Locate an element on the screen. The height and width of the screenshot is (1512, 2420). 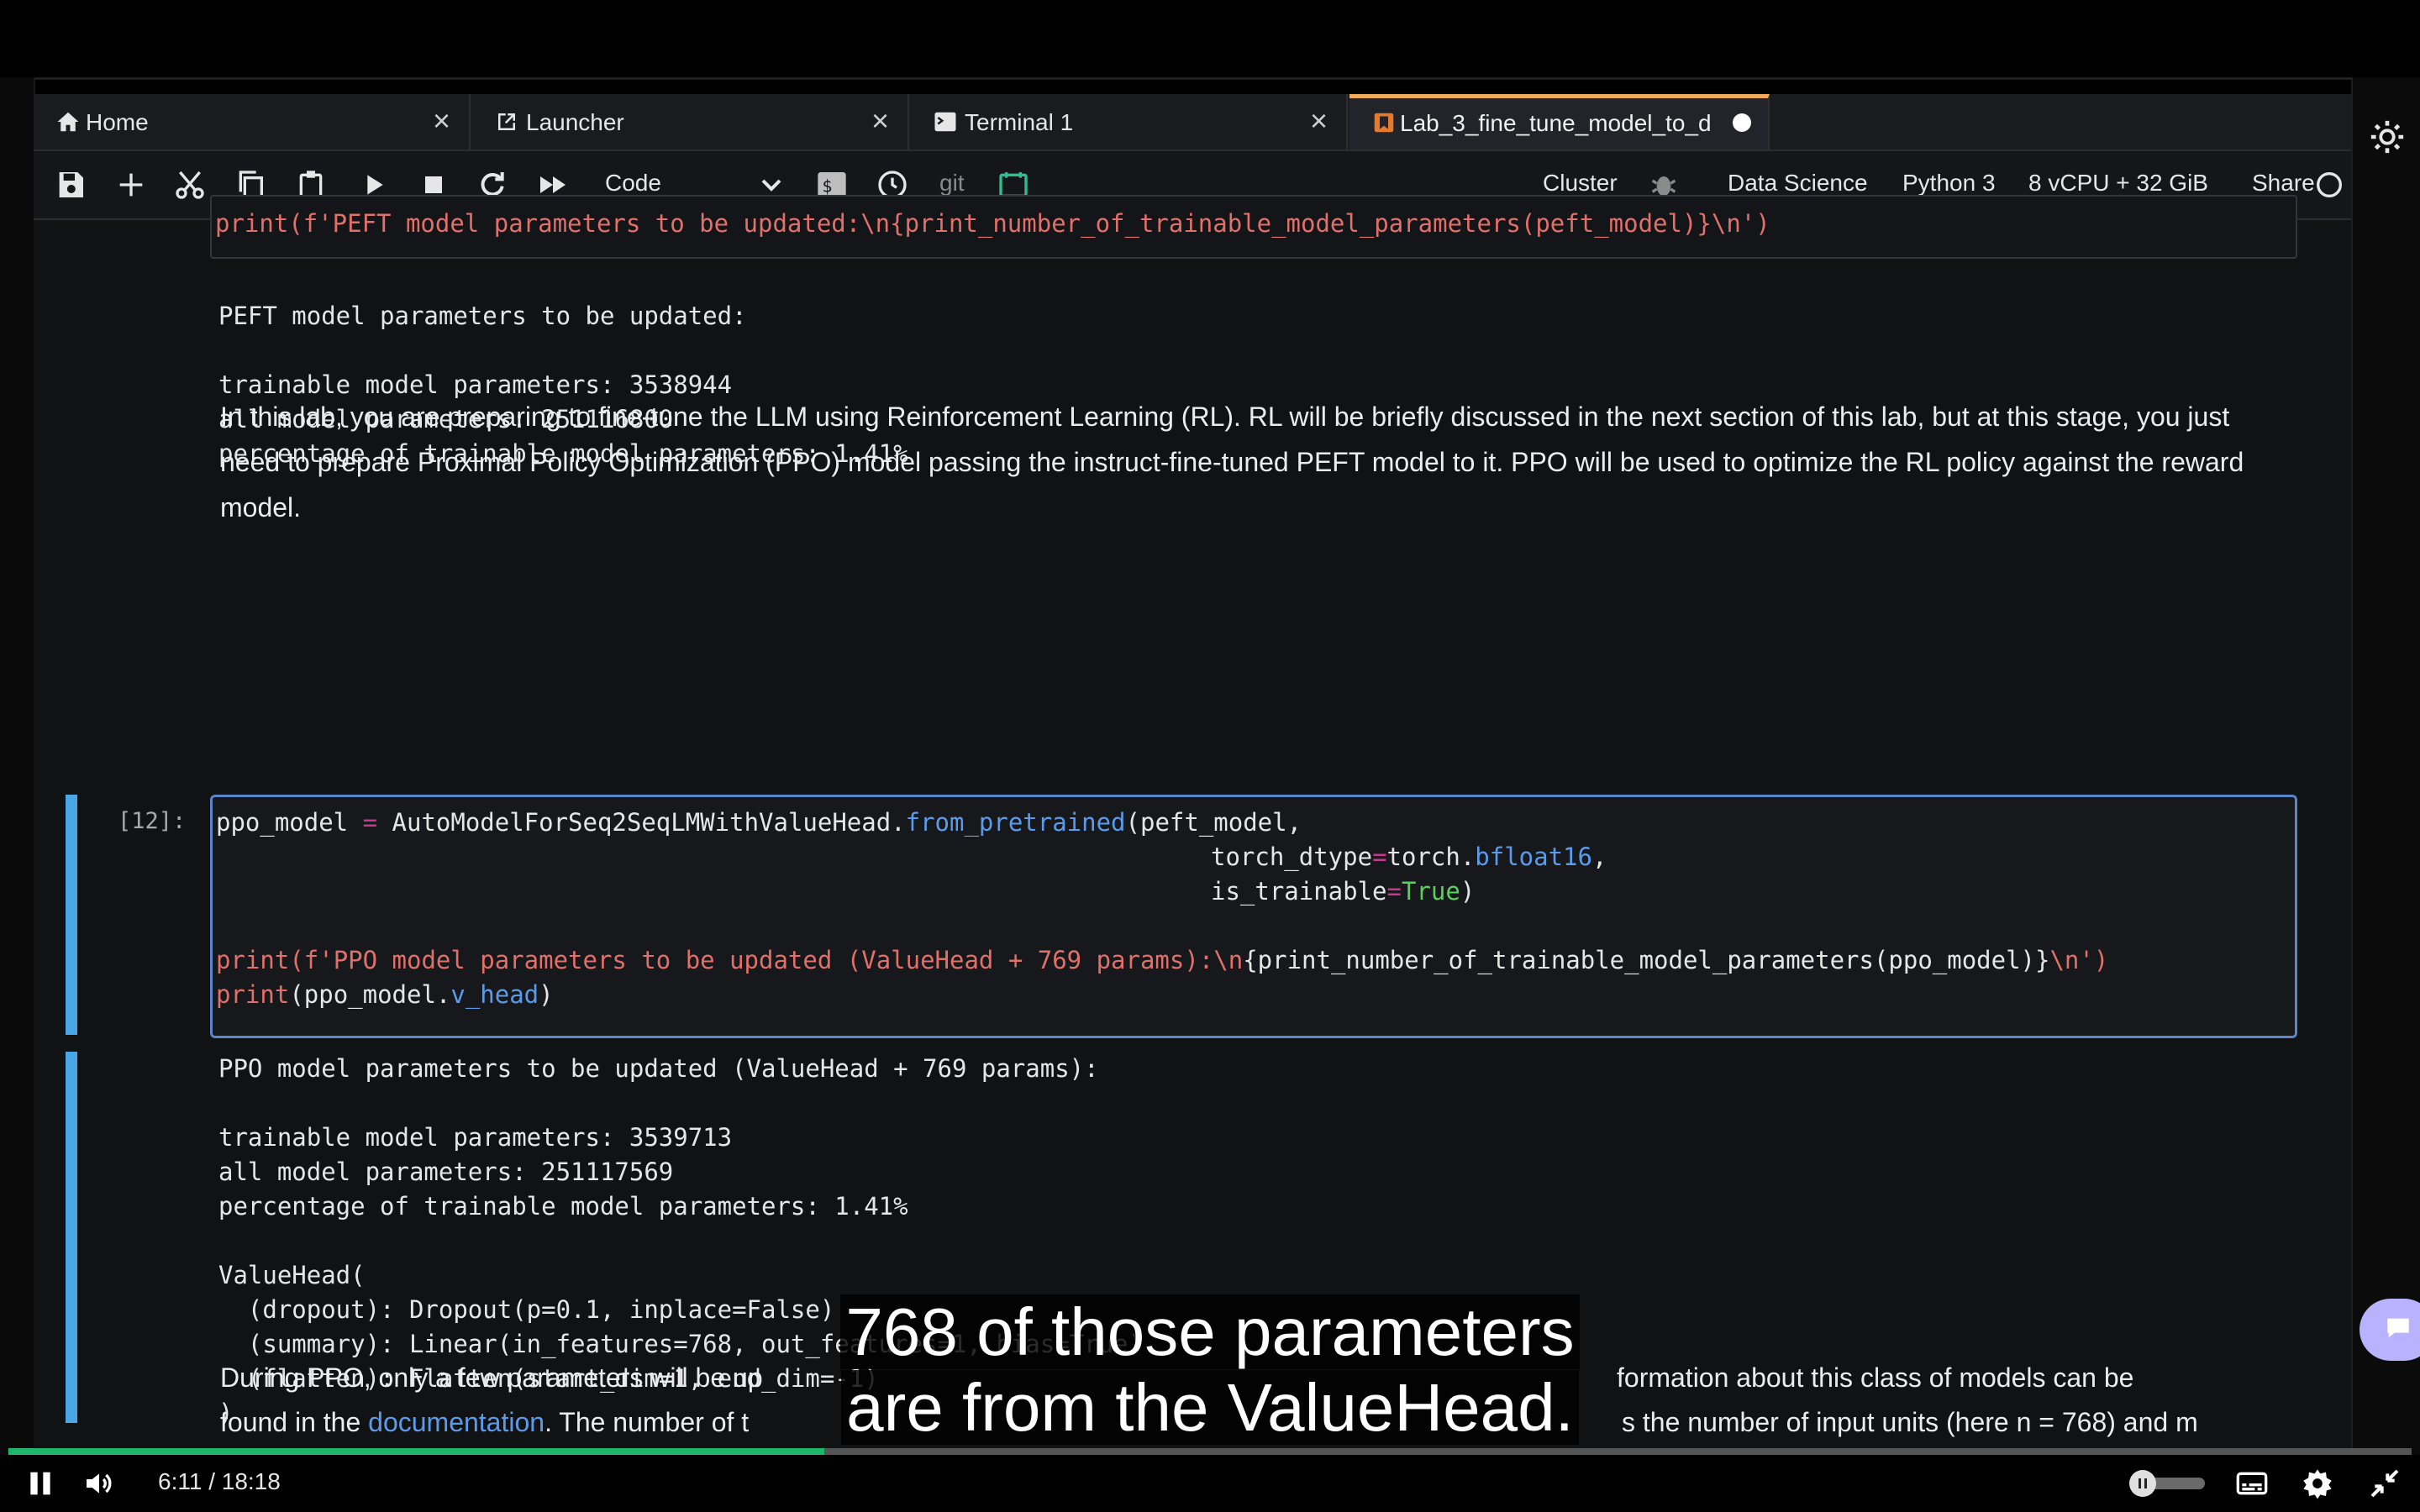
tab-label: Home is located at coordinates (117, 122).